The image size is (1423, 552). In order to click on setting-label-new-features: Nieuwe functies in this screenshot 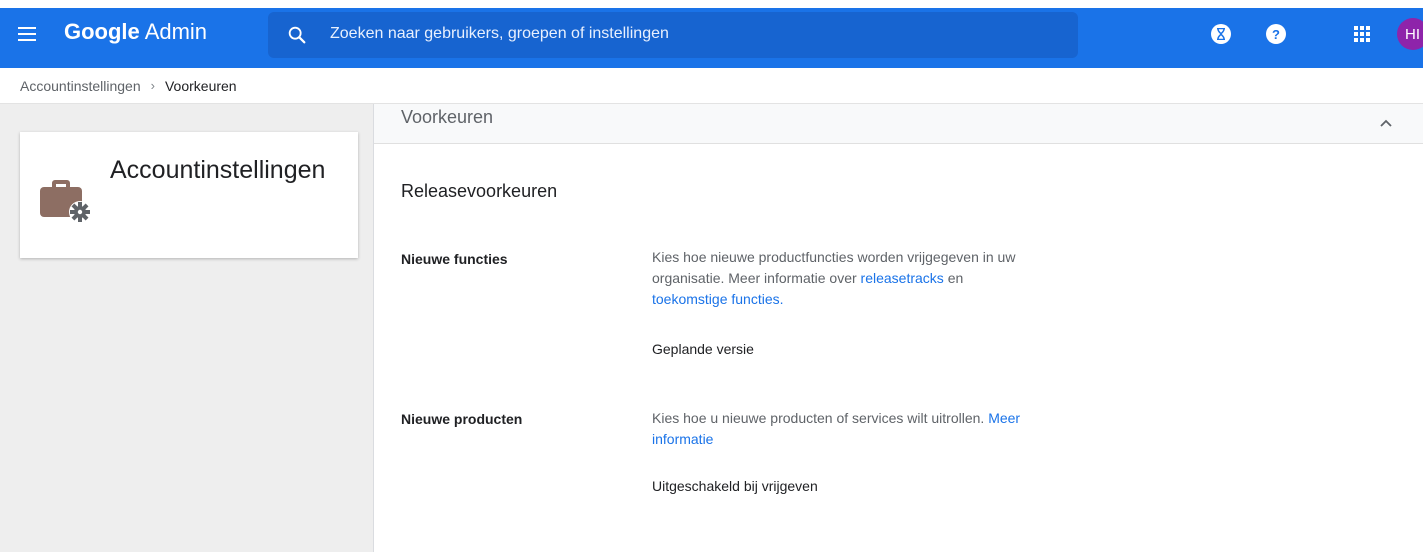, I will do `click(454, 259)`.